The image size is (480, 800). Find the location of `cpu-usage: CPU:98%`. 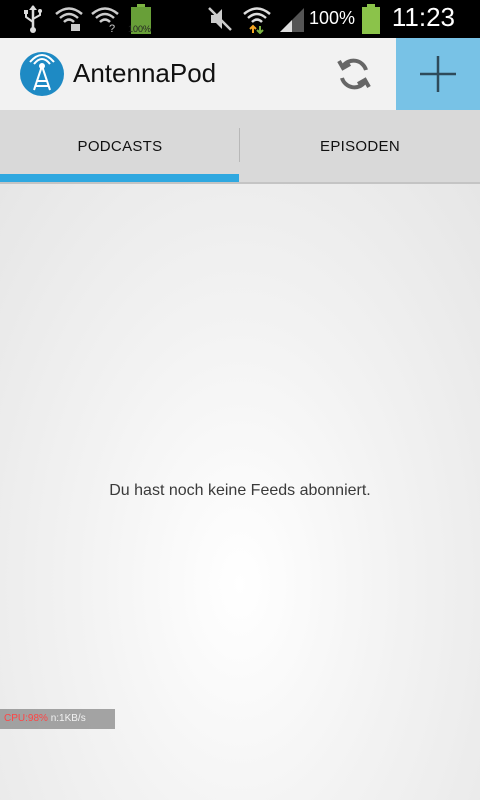

cpu-usage: CPU:98% is located at coordinates (26, 718).